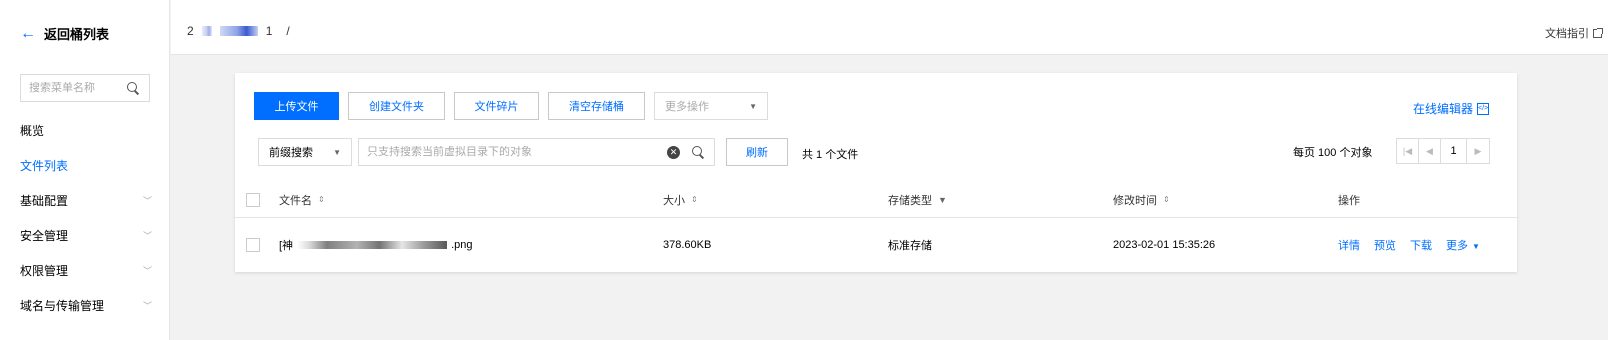 This screenshot has height=340, width=1608. Describe the element at coordinates (296, 106) in the screenshot. I see `upload-file-button: 上传文件` at that location.